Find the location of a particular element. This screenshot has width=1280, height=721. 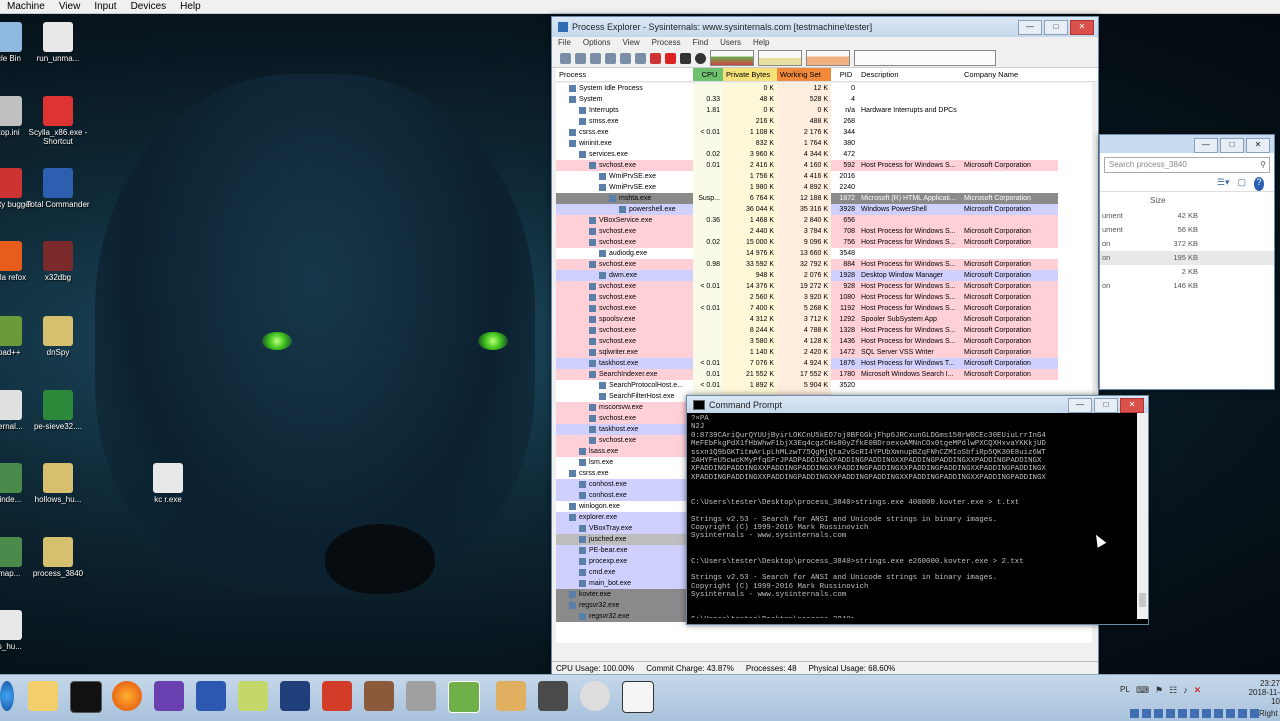

explorer-file-row: on 195 KB is located at coordinates (1187, 258).